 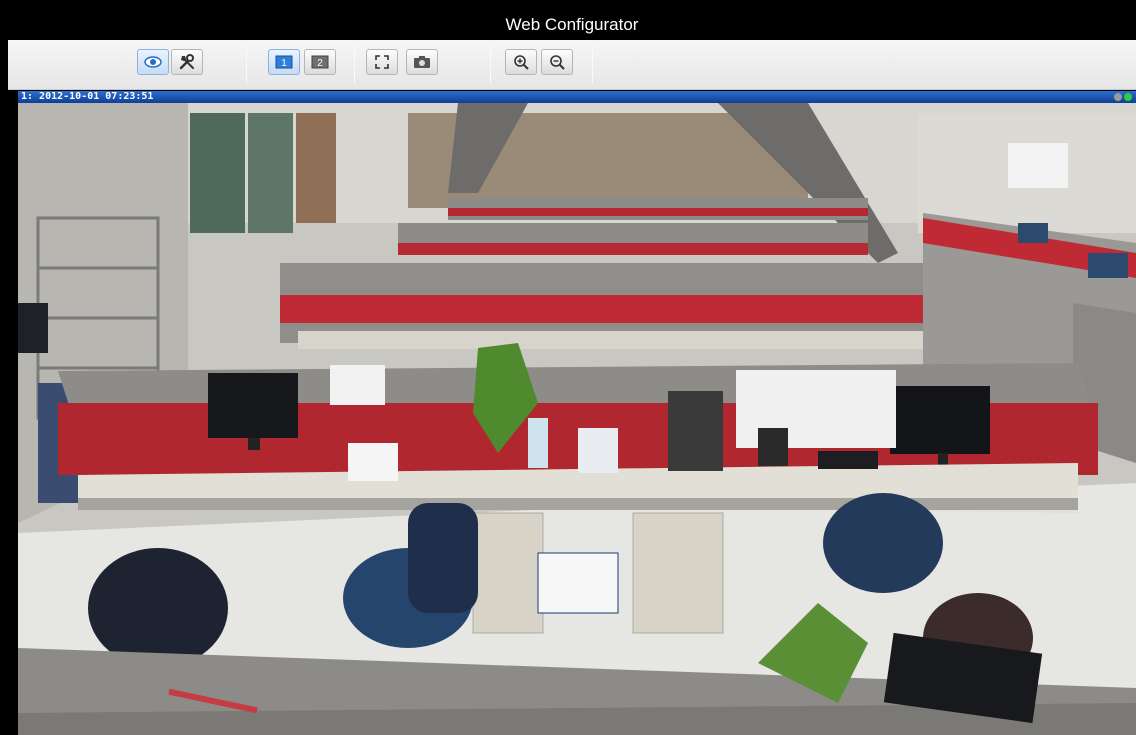 I want to click on zoom-out-button, so click(x=557, y=62).